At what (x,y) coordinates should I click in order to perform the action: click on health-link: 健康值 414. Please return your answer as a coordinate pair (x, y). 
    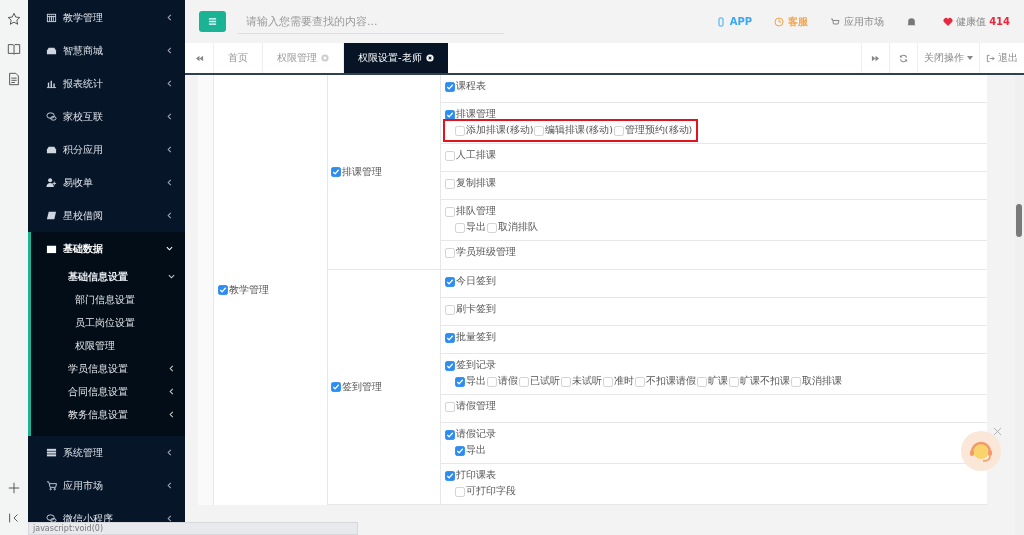
    Looking at the image, I should click on (976, 21).